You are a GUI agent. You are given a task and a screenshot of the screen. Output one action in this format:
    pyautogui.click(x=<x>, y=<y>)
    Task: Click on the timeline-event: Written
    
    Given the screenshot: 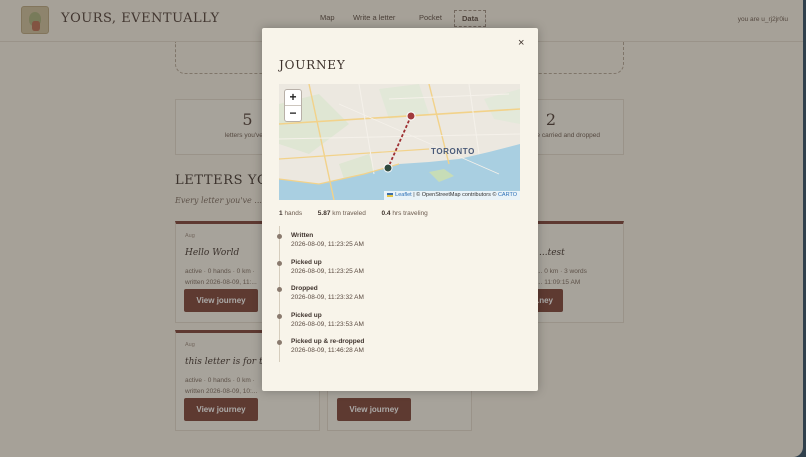 What is the action you would take?
    pyautogui.click(x=302, y=235)
    